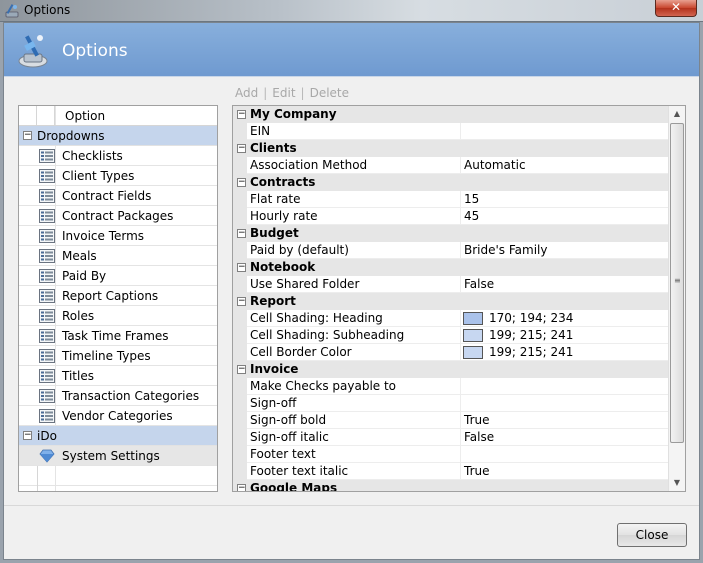 Image resolution: width=703 pixels, height=563 pixels. Describe the element at coordinates (316, 318) in the screenshot. I see `property-name: Cell Shading: Heading` at that location.